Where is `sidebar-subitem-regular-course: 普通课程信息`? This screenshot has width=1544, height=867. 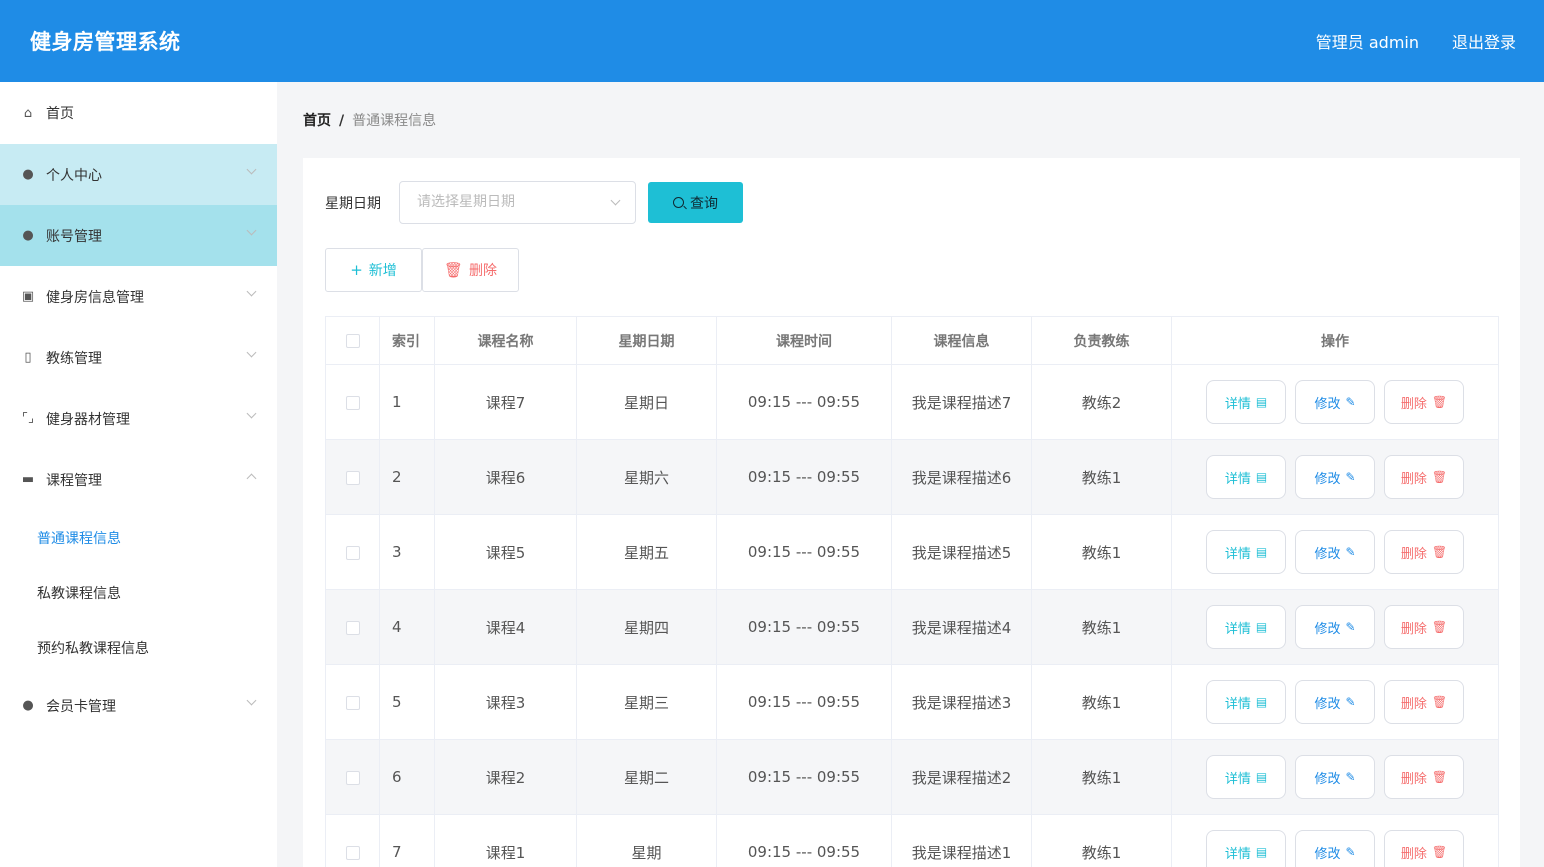 sidebar-subitem-regular-course: 普通课程信息 is located at coordinates (138, 537).